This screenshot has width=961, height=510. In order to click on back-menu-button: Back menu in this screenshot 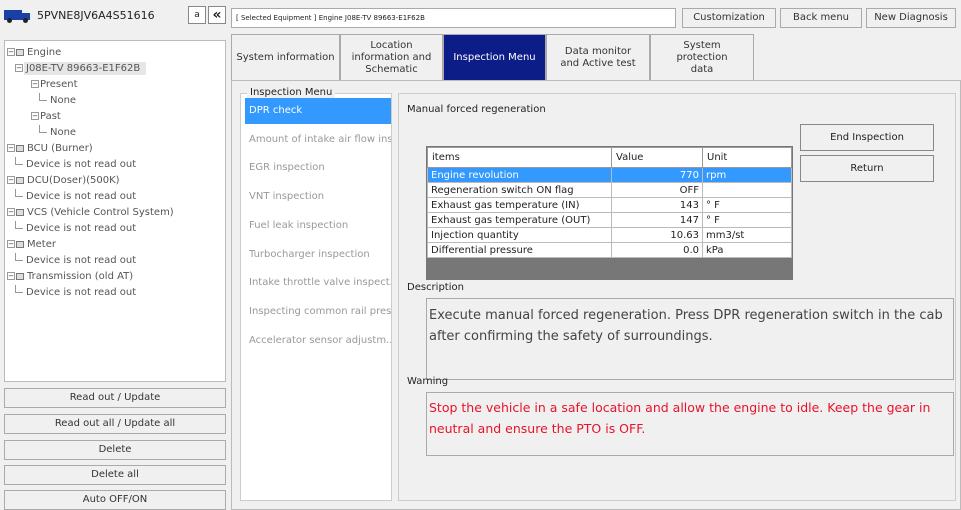, I will do `click(821, 18)`.